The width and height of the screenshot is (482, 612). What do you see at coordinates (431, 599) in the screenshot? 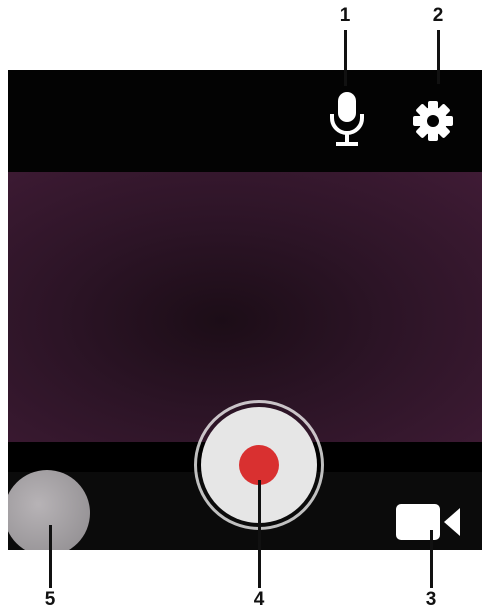
I see `callout-3: 3` at bounding box center [431, 599].